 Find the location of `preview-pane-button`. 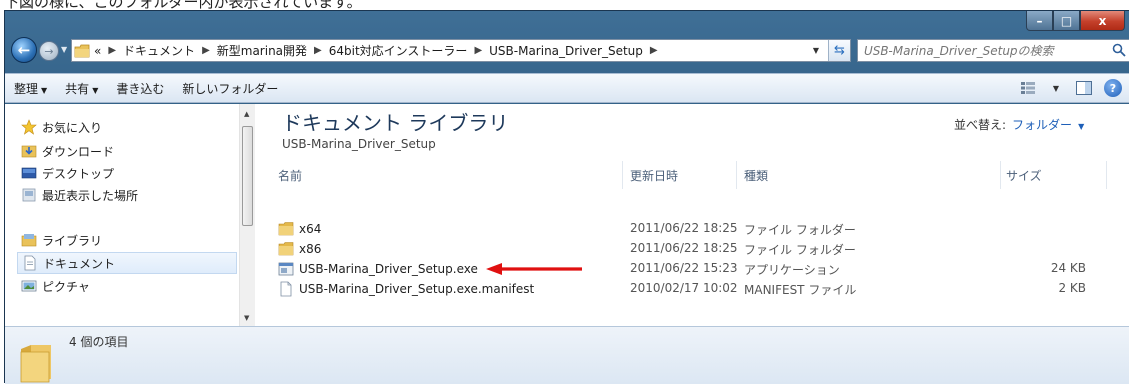

preview-pane-button is located at coordinates (1084, 88).